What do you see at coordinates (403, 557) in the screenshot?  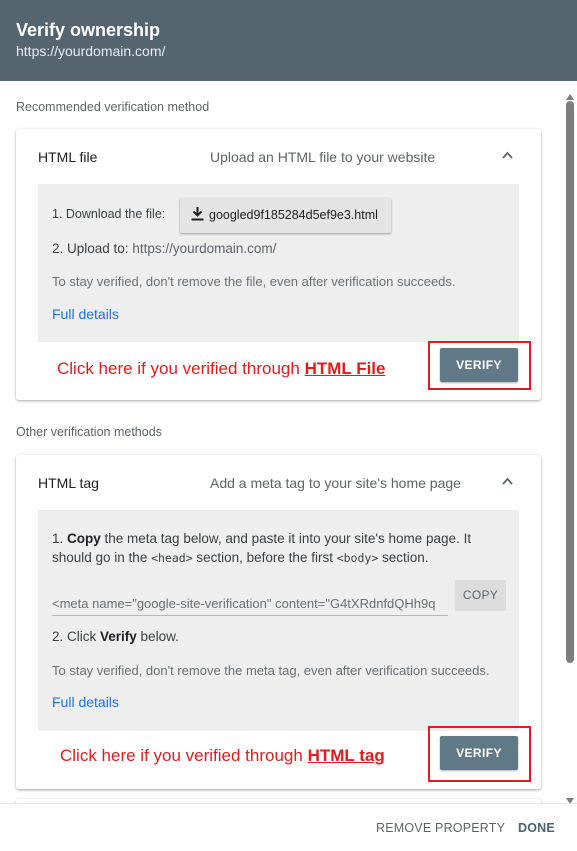 I see `copy-step-text-d: section.` at bounding box center [403, 557].